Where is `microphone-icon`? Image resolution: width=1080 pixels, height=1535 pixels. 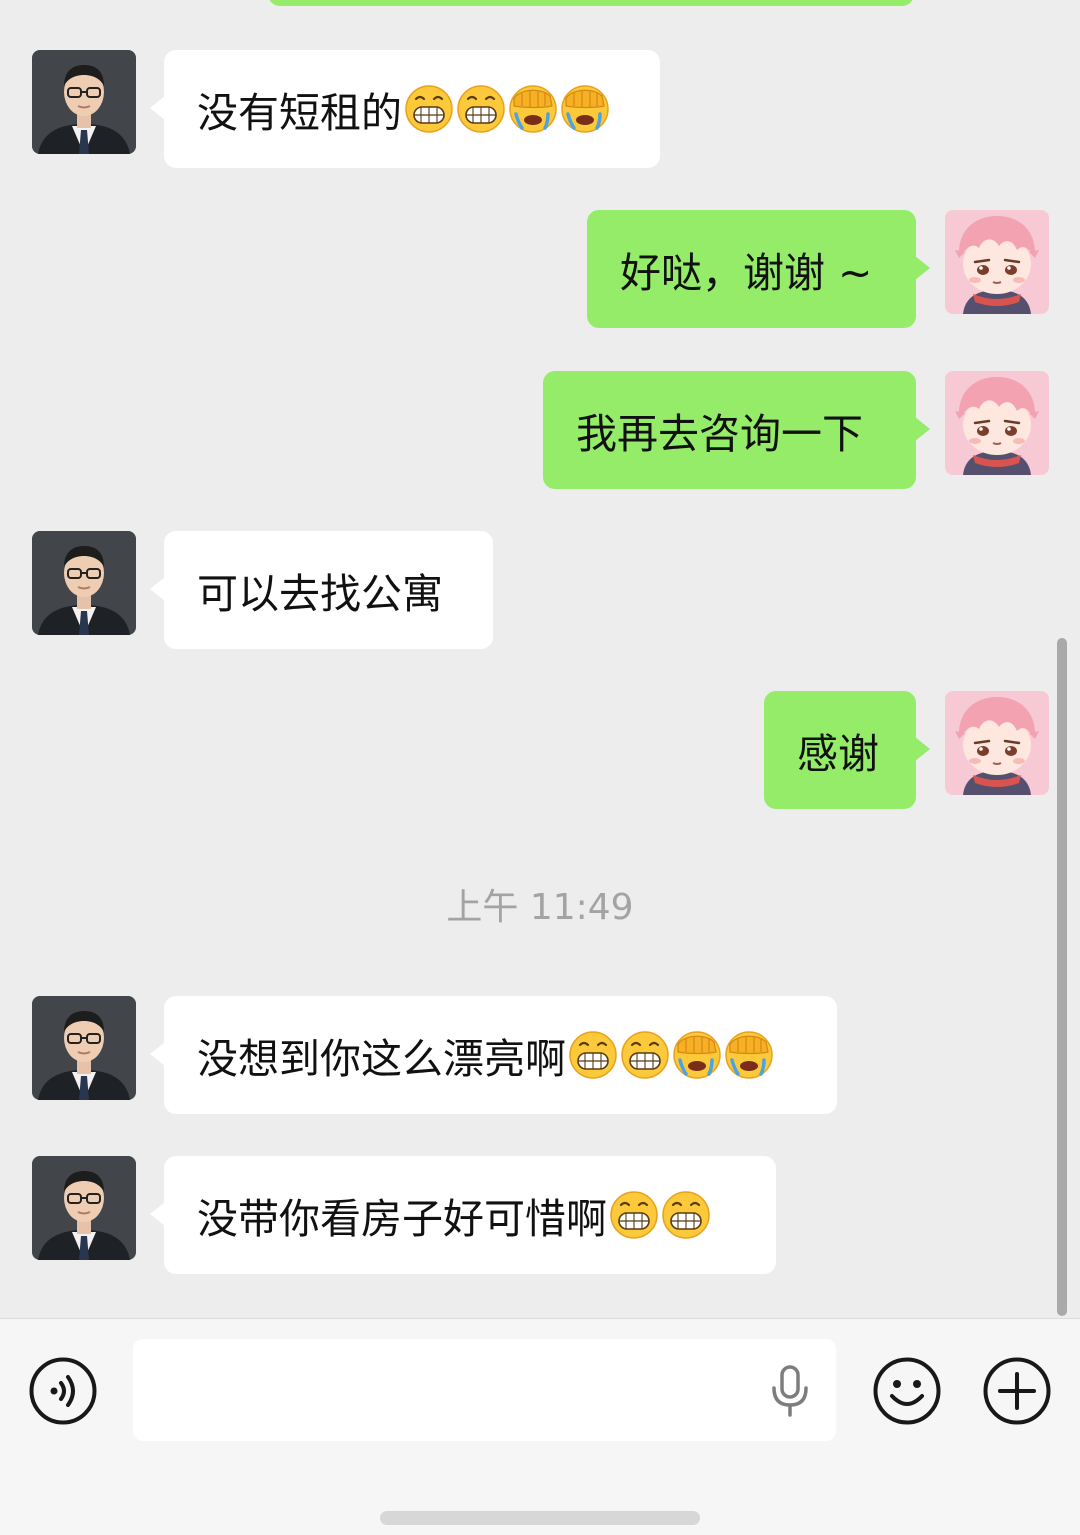 microphone-icon is located at coordinates (790, 1391).